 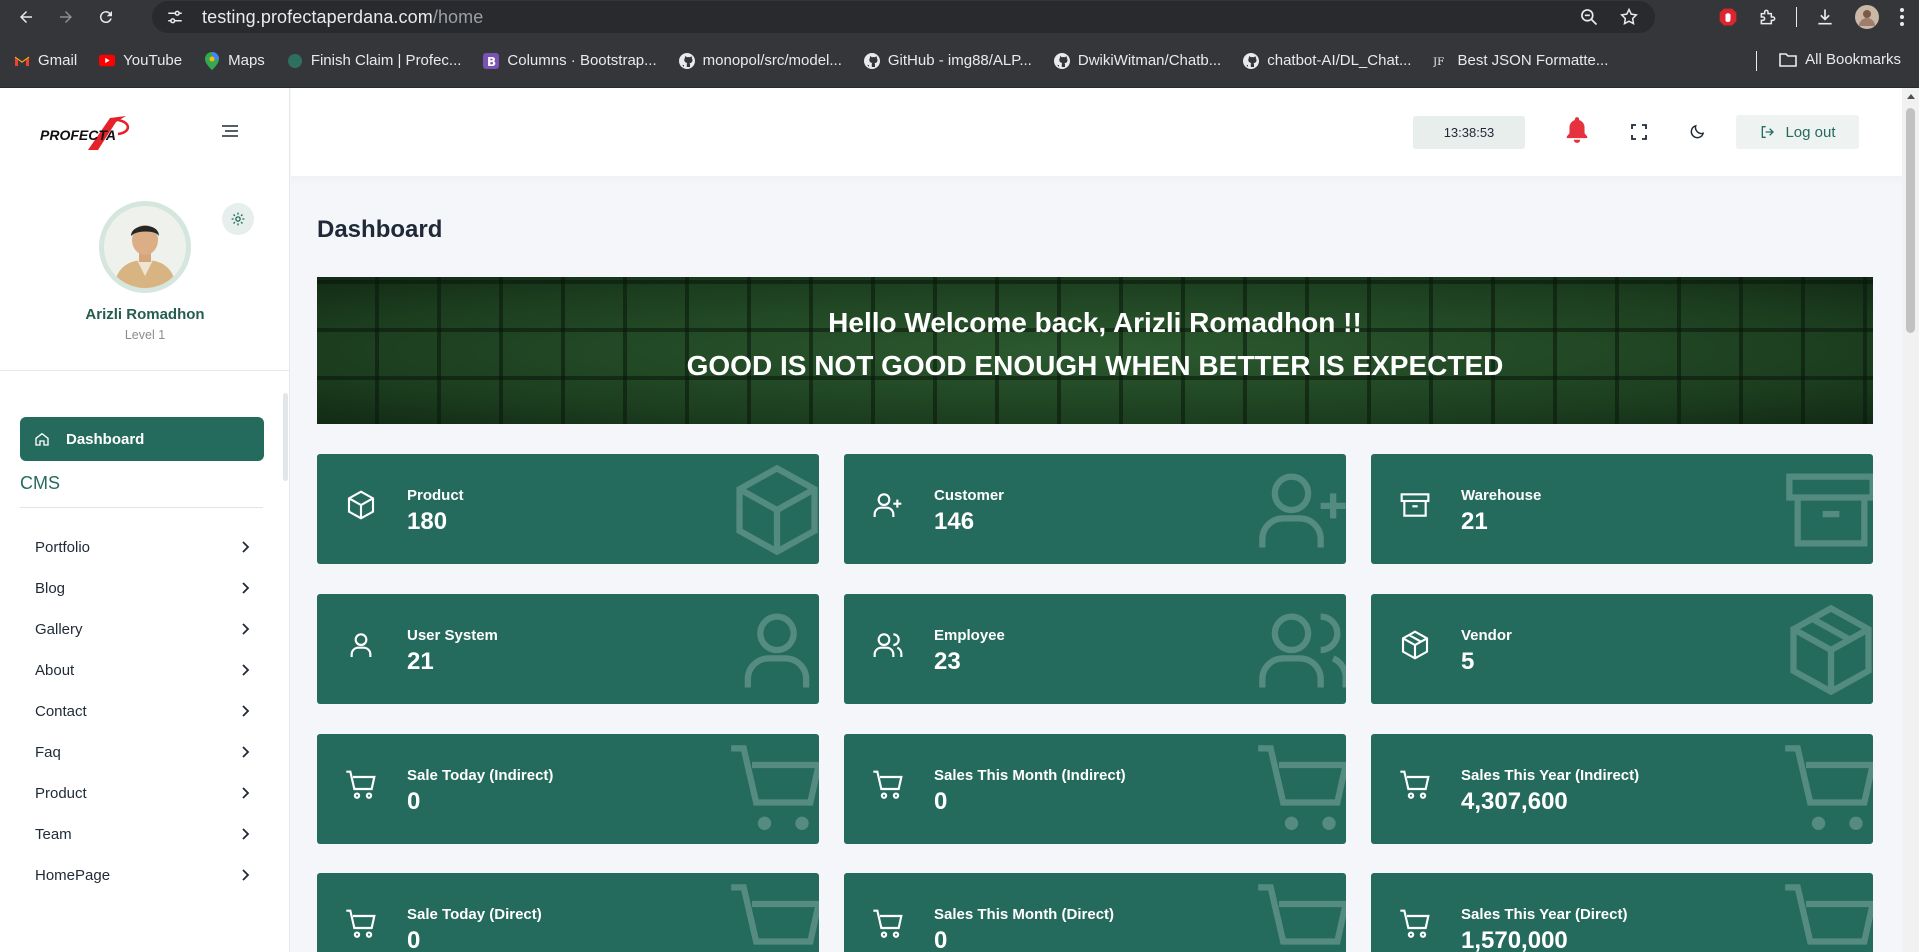 I want to click on stat-card-product: Product 180, so click(x=568, y=509).